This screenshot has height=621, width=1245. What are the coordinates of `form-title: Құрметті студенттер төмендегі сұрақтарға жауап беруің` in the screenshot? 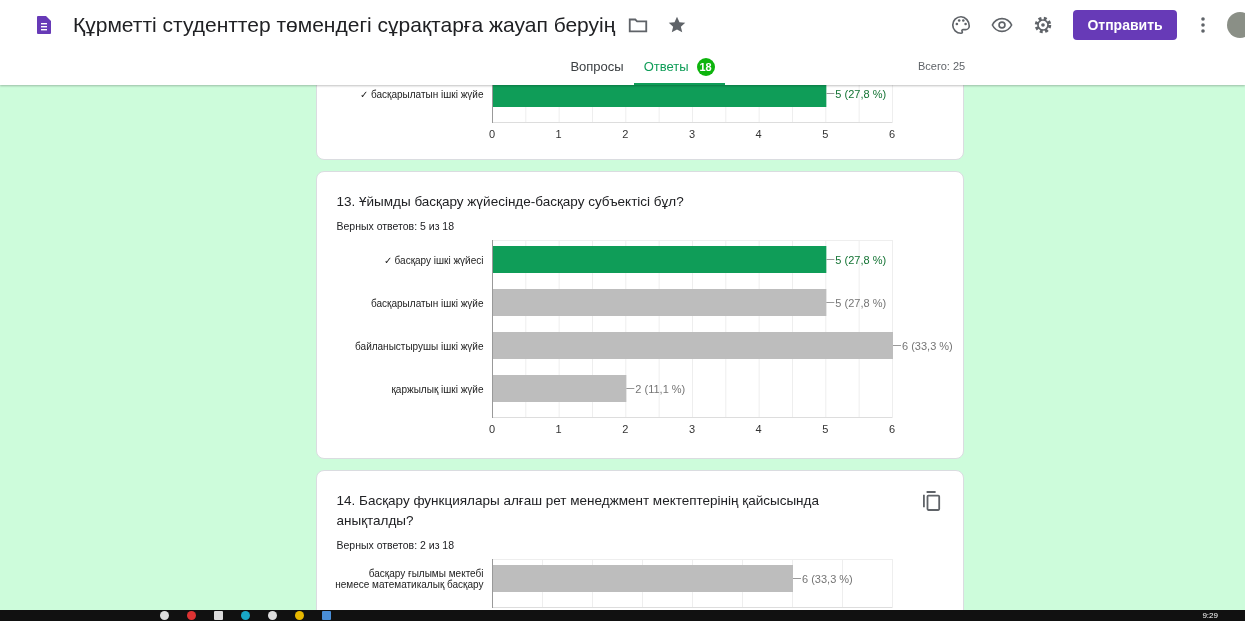 It's located at (344, 25).